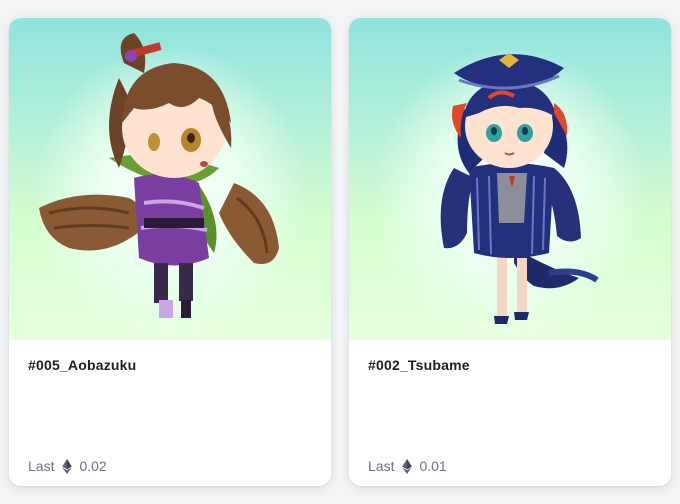  I want to click on nft-title: #005_Aobazuku, so click(82, 365).